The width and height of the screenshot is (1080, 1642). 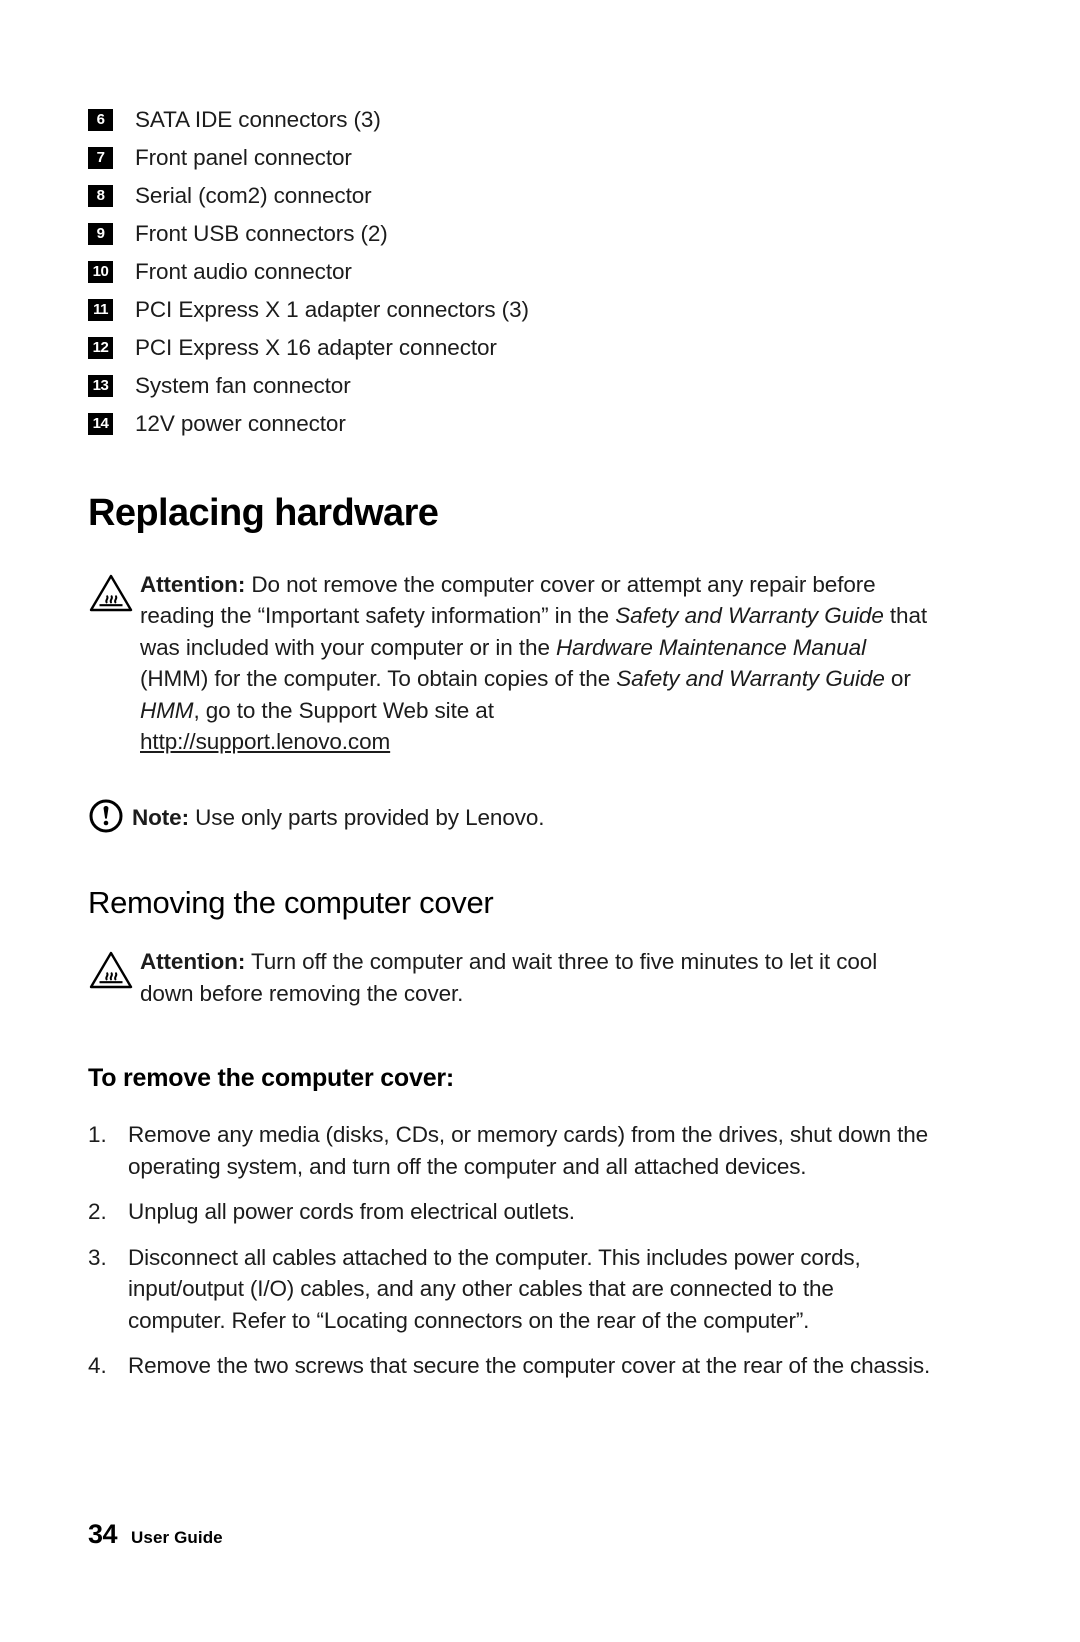 I want to click on legend-item-label: PCI Express X 16 adapter connector, so click(x=316, y=347).